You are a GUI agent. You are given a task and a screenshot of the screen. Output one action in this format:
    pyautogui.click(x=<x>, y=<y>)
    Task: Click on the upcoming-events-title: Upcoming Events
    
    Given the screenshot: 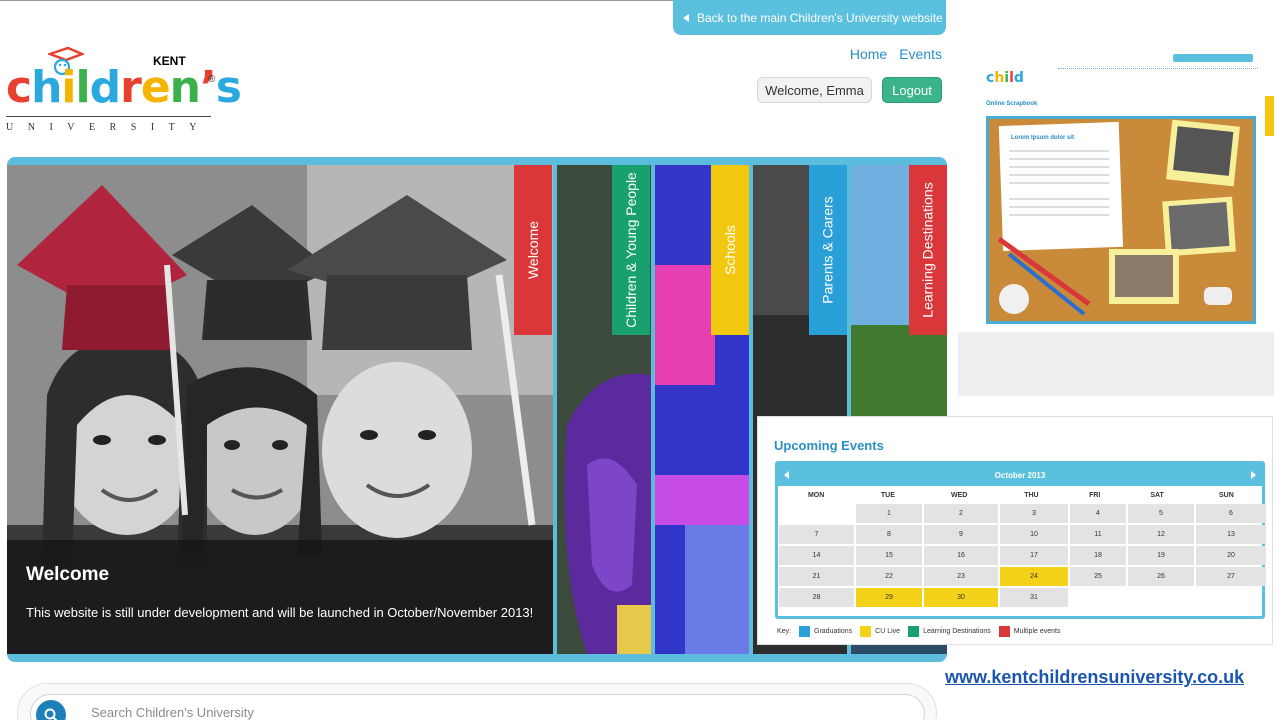 What is the action you would take?
    pyautogui.click(x=829, y=445)
    